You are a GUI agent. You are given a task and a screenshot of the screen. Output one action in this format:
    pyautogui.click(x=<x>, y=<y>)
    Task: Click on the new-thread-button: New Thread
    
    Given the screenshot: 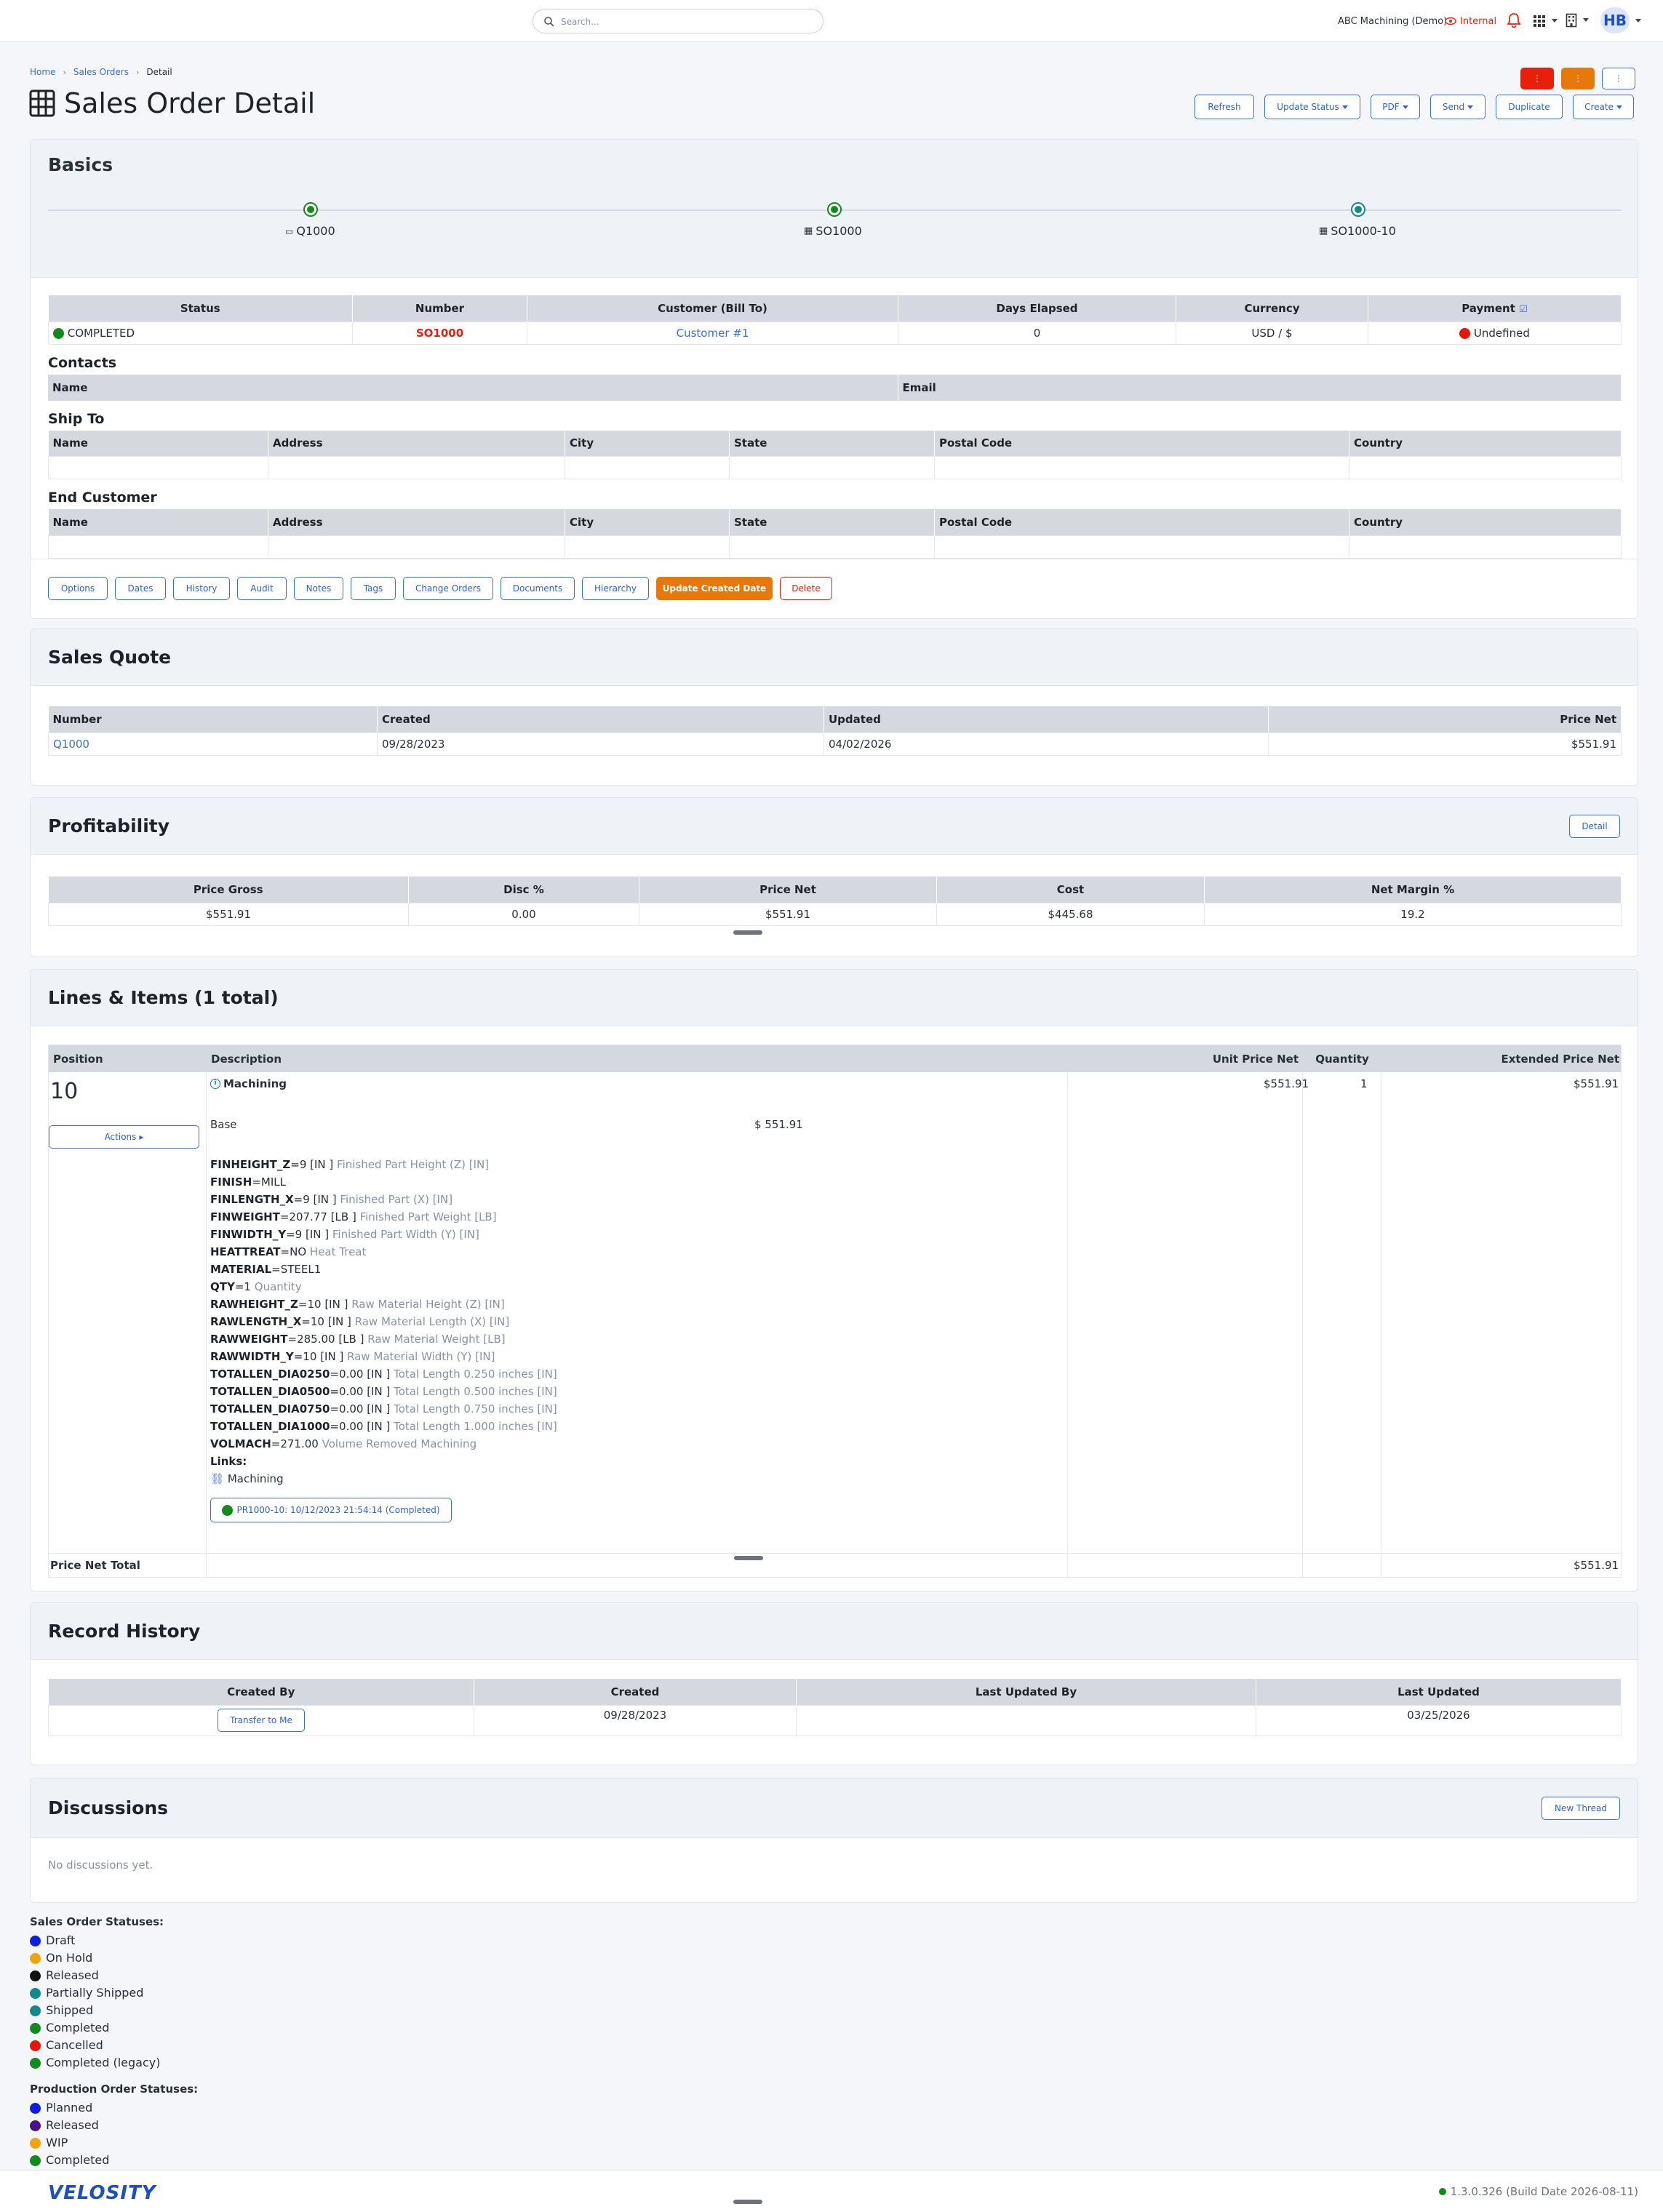 What is the action you would take?
    pyautogui.click(x=1581, y=1808)
    